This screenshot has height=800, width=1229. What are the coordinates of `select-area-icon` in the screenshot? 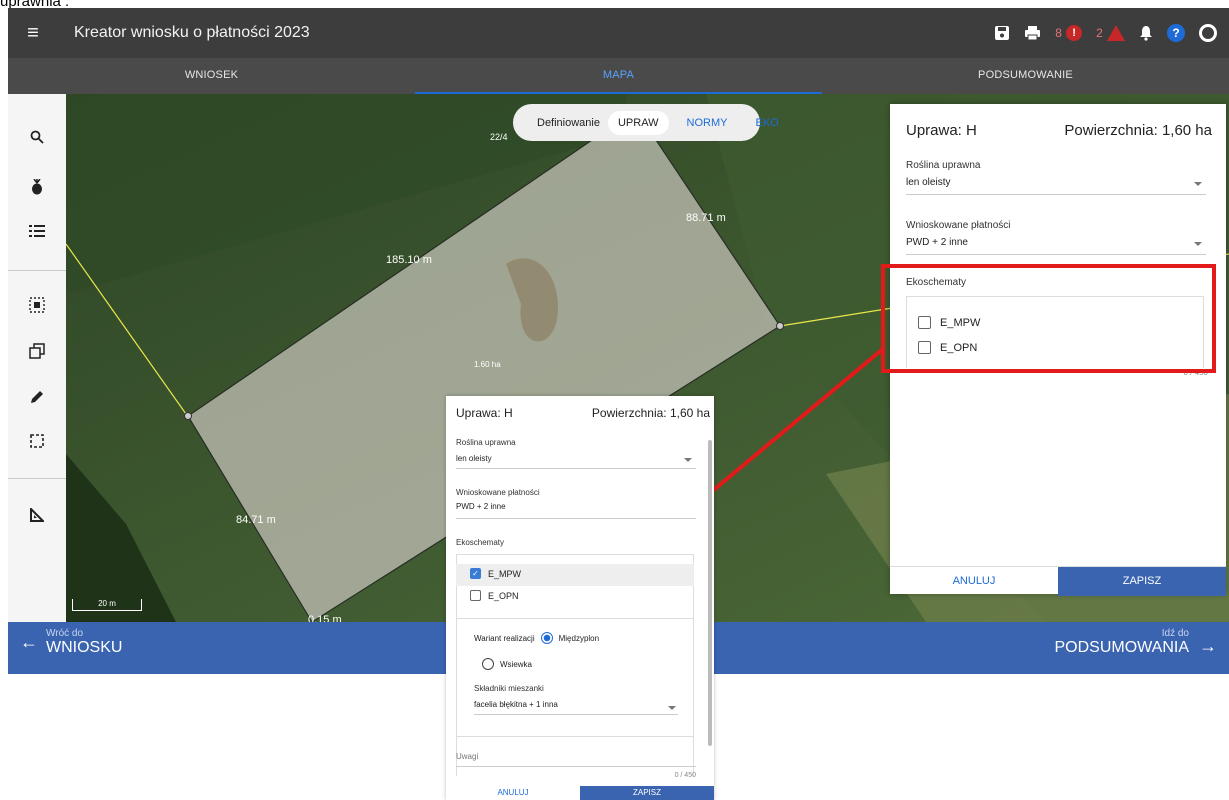 It's located at (37, 305).